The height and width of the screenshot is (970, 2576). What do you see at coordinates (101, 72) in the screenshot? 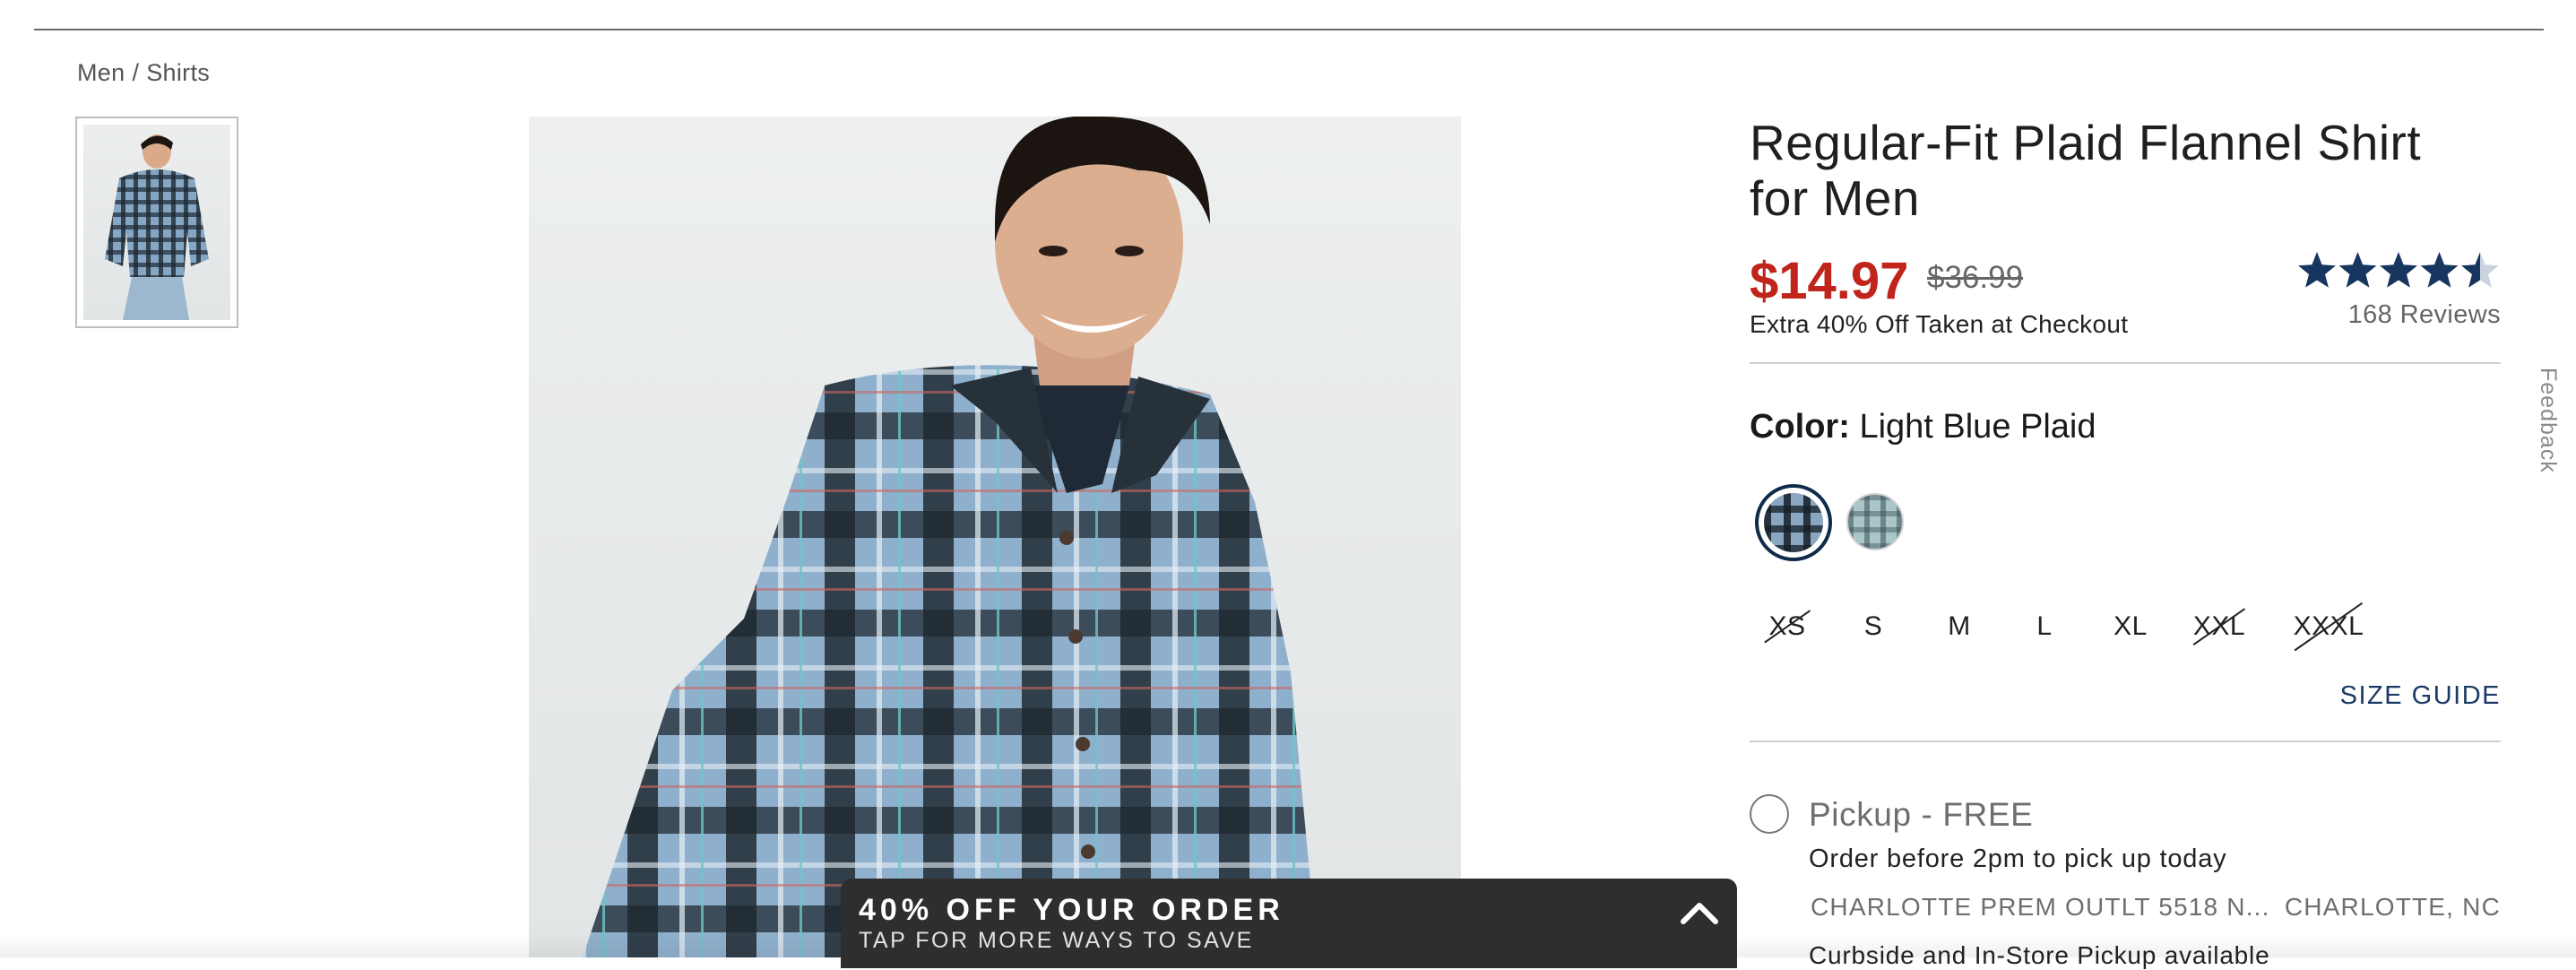
I see `breadcrumb-men: Men` at bounding box center [101, 72].